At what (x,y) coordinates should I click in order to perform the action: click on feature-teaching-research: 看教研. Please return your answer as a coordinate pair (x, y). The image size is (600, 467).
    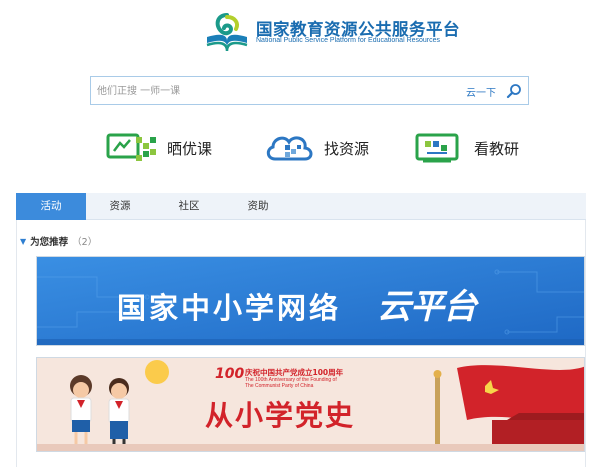
    Looking at the image, I should click on (466, 148).